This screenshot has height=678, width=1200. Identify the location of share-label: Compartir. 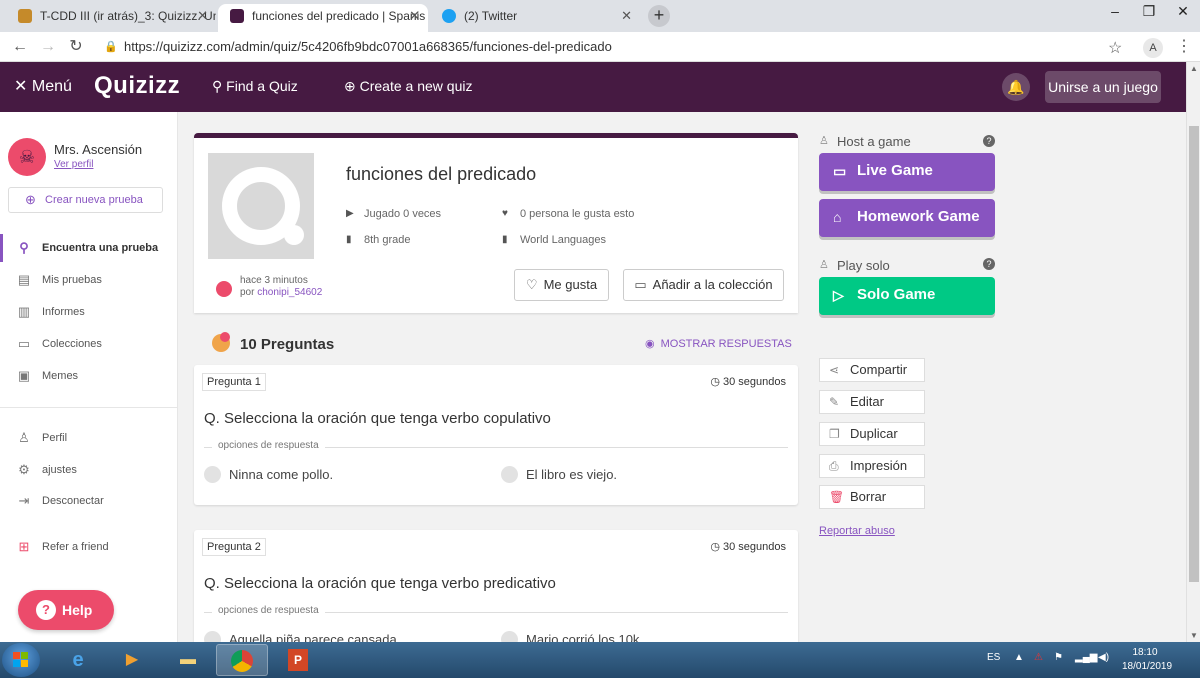
(879, 369).